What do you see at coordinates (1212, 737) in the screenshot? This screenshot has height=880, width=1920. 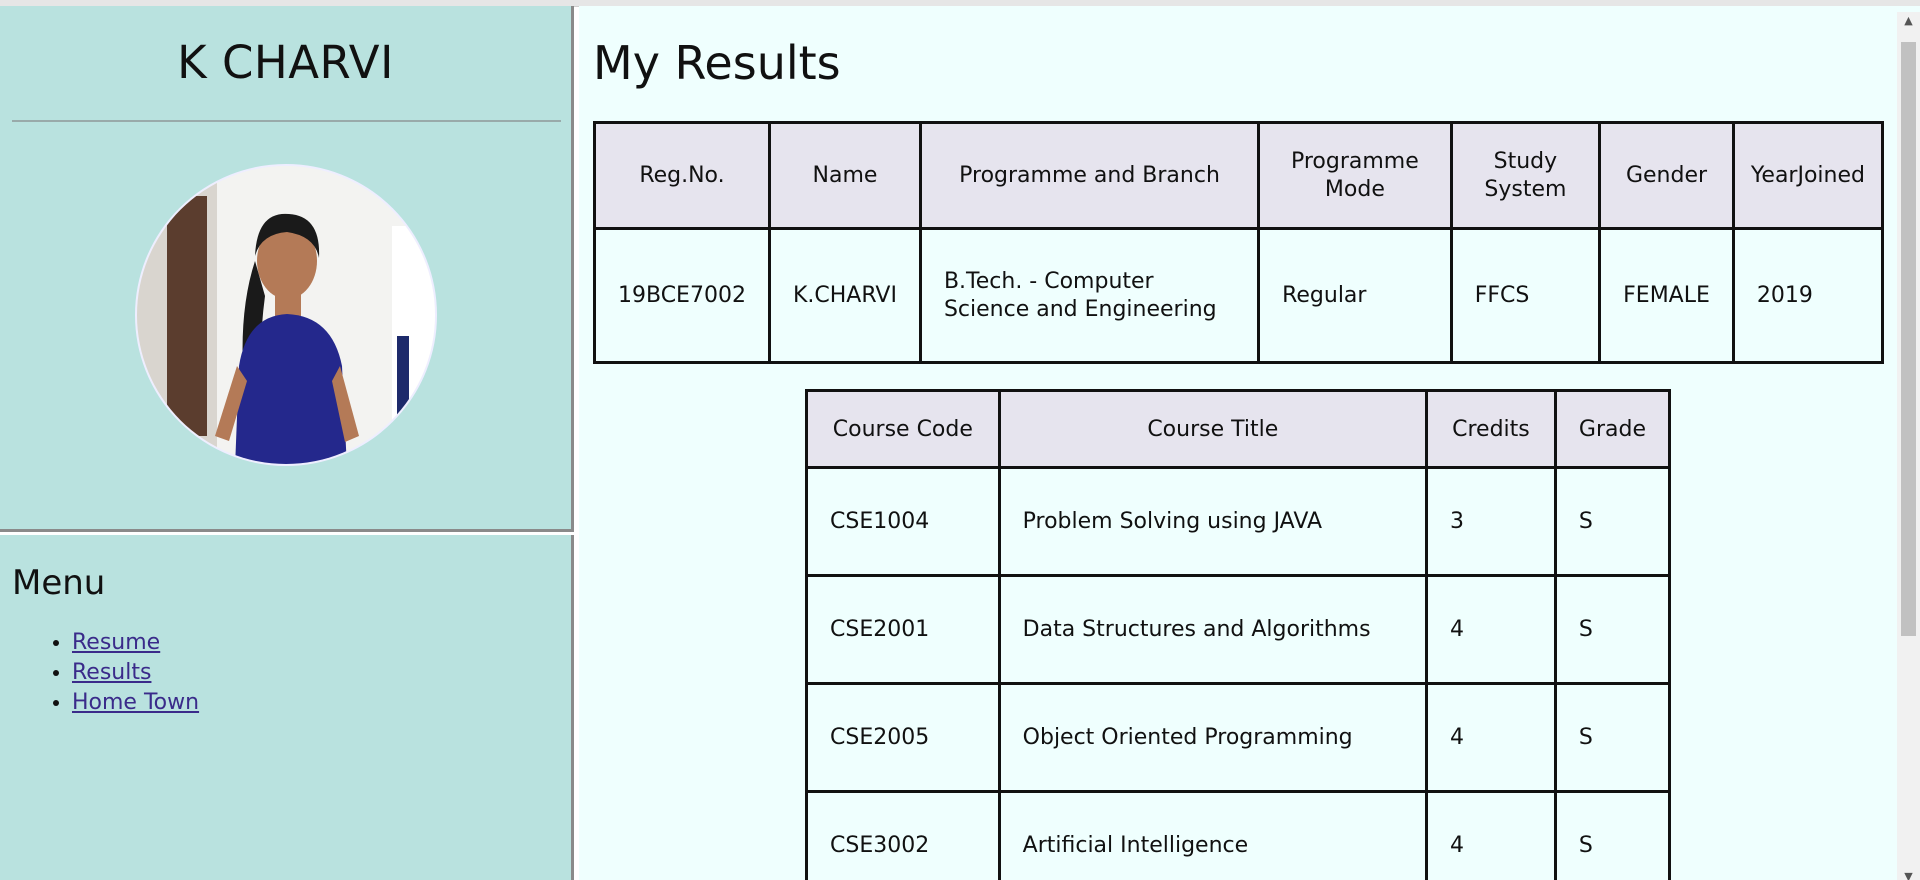 I see `cell-course-title: Object Oriented Programming` at bounding box center [1212, 737].